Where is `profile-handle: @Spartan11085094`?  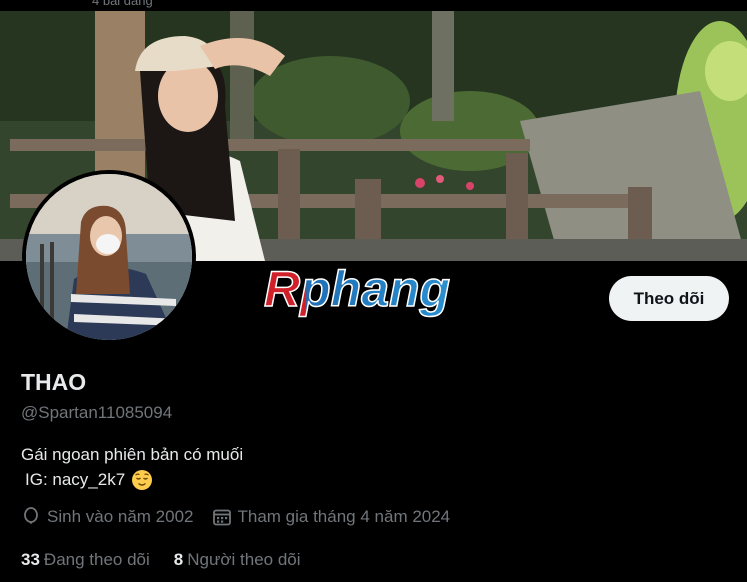
profile-handle: @Spartan11085094 is located at coordinates (97, 412).